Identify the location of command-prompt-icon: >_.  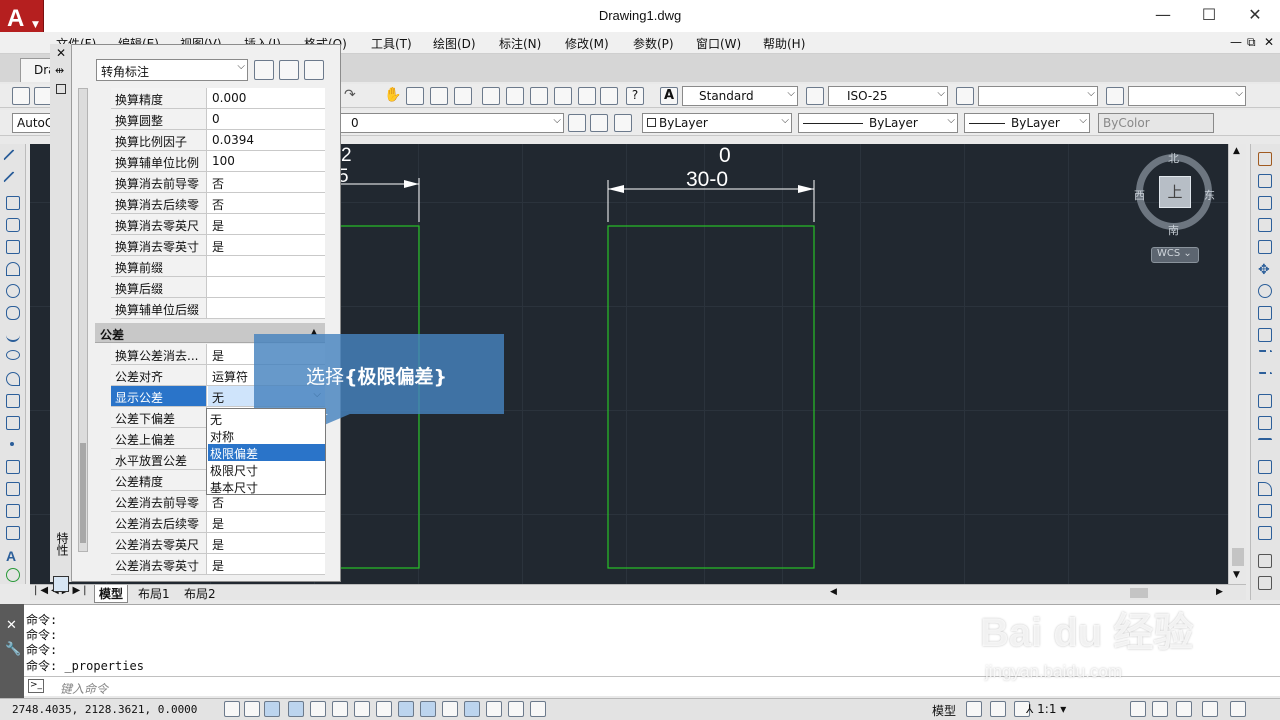
(36, 686).